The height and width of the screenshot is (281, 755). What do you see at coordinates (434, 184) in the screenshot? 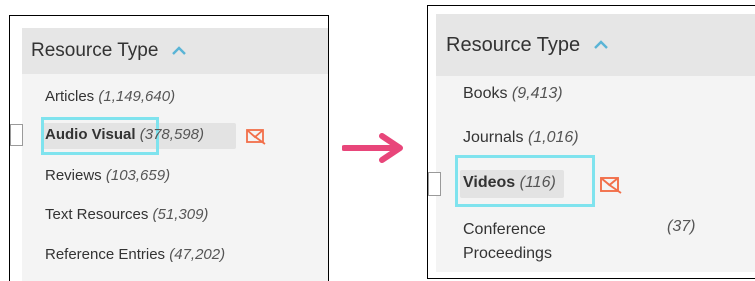
I see `facet-checkbox-videos` at bounding box center [434, 184].